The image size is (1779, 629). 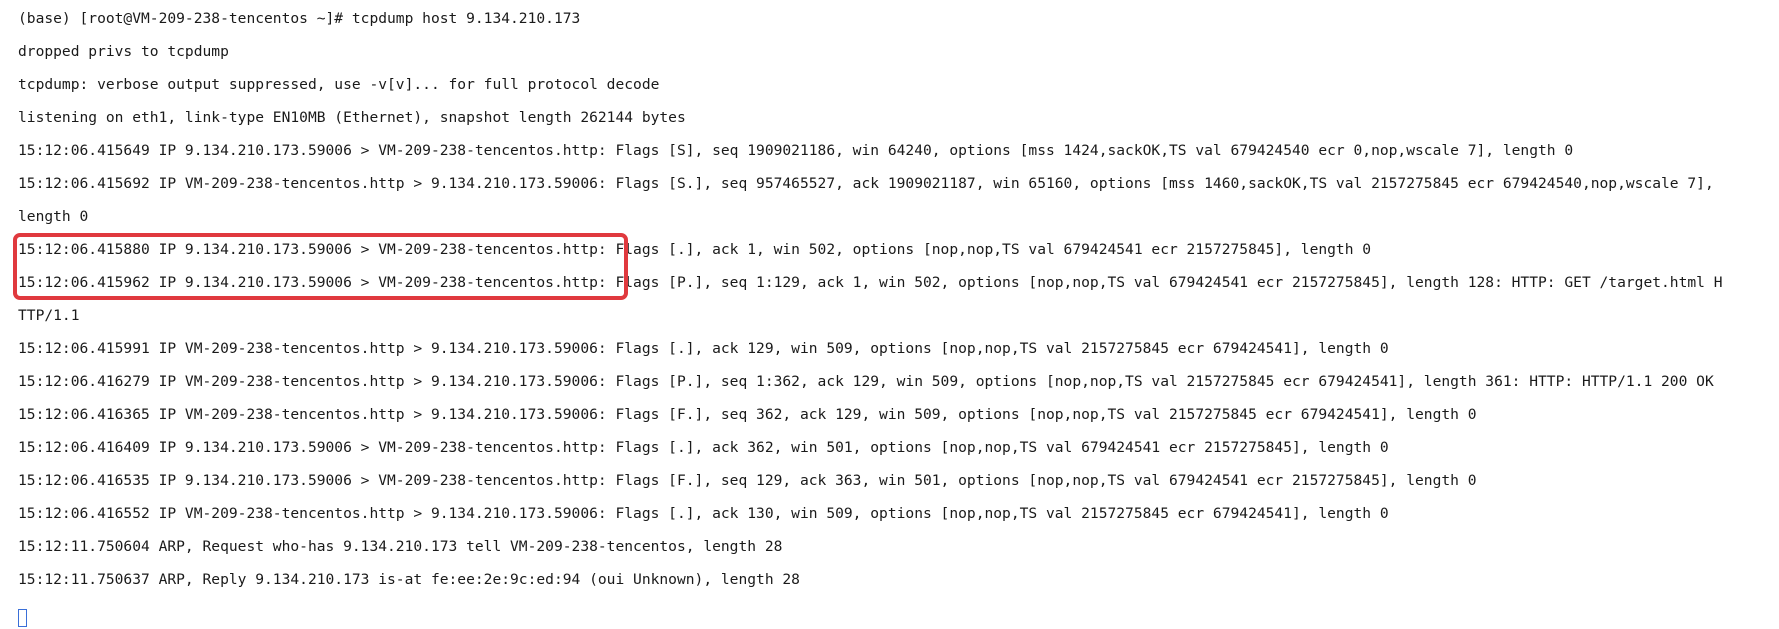 What do you see at coordinates (123, 51) in the screenshot?
I see `terminal-line: dropped privs to tcpdump` at bounding box center [123, 51].